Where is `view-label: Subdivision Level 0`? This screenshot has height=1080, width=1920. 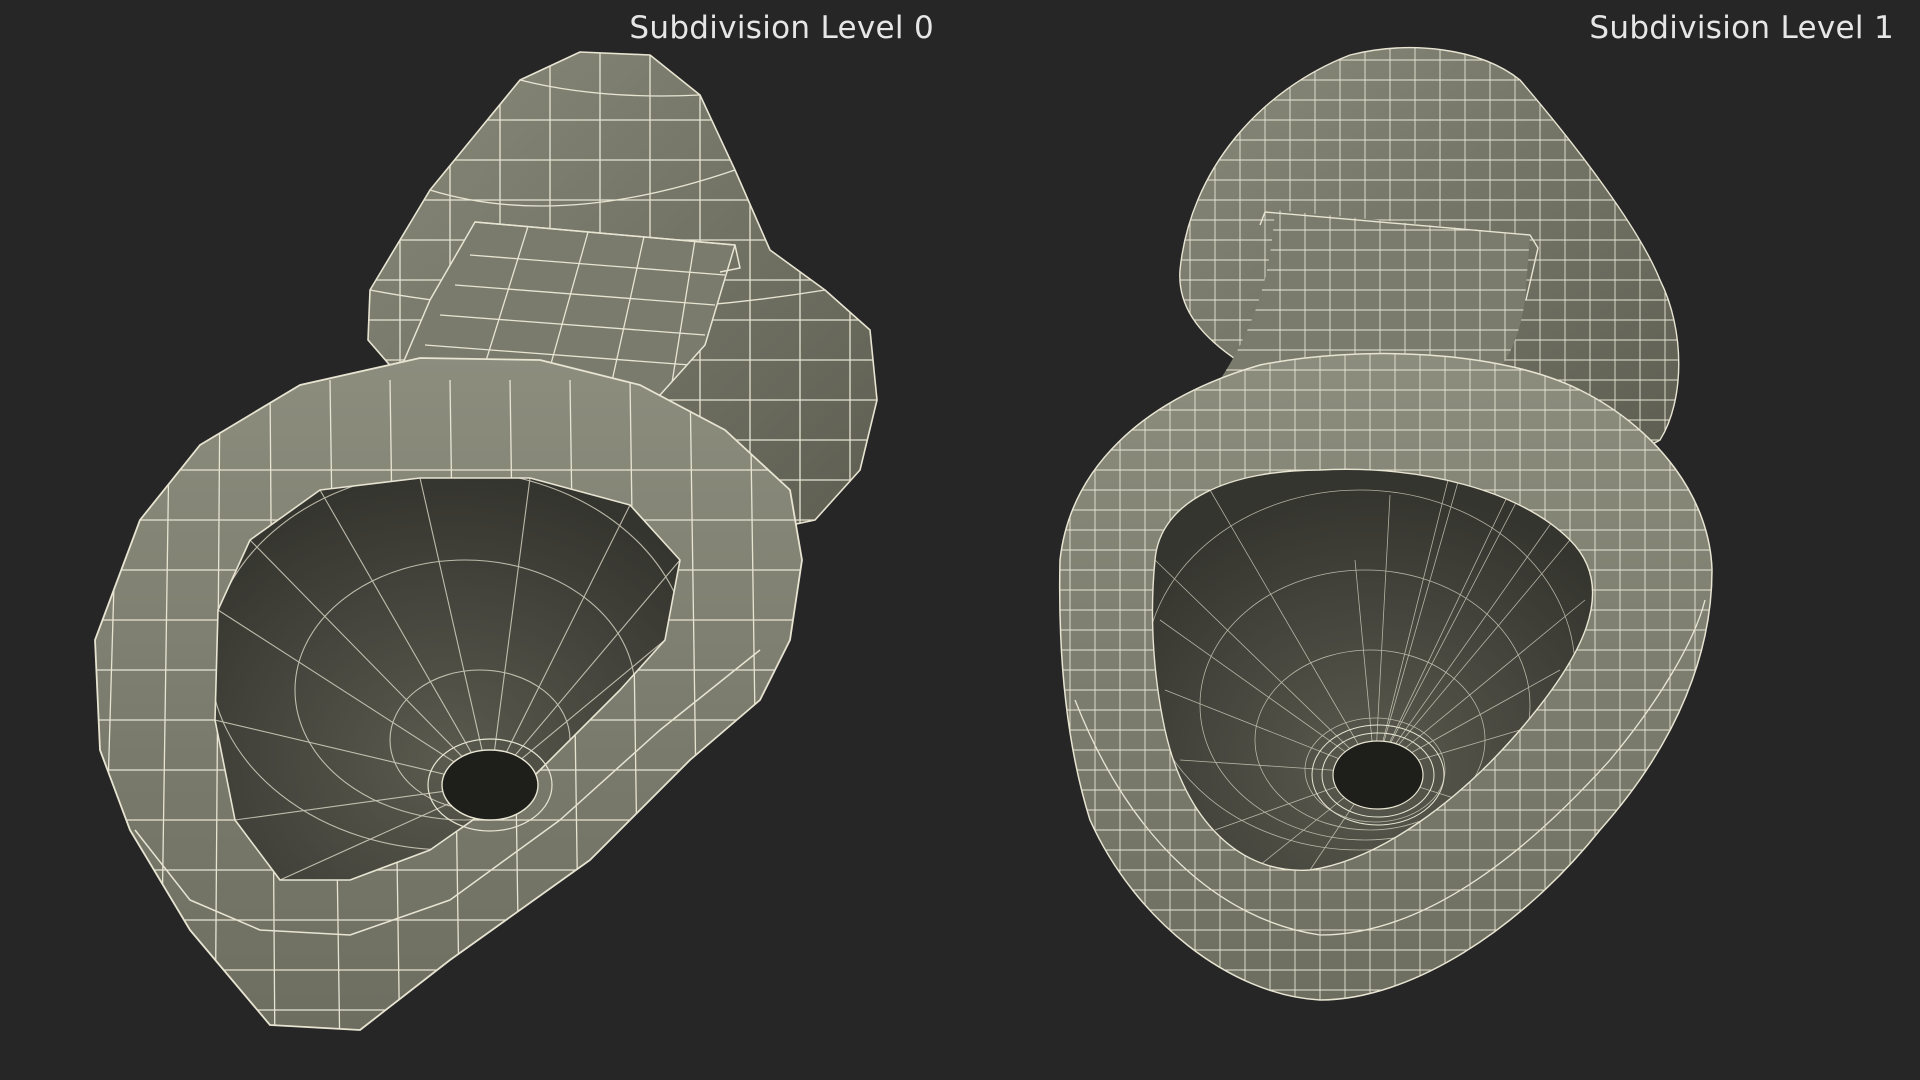 view-label: Subdivision Level 0 is located at coordinates (781, 28).